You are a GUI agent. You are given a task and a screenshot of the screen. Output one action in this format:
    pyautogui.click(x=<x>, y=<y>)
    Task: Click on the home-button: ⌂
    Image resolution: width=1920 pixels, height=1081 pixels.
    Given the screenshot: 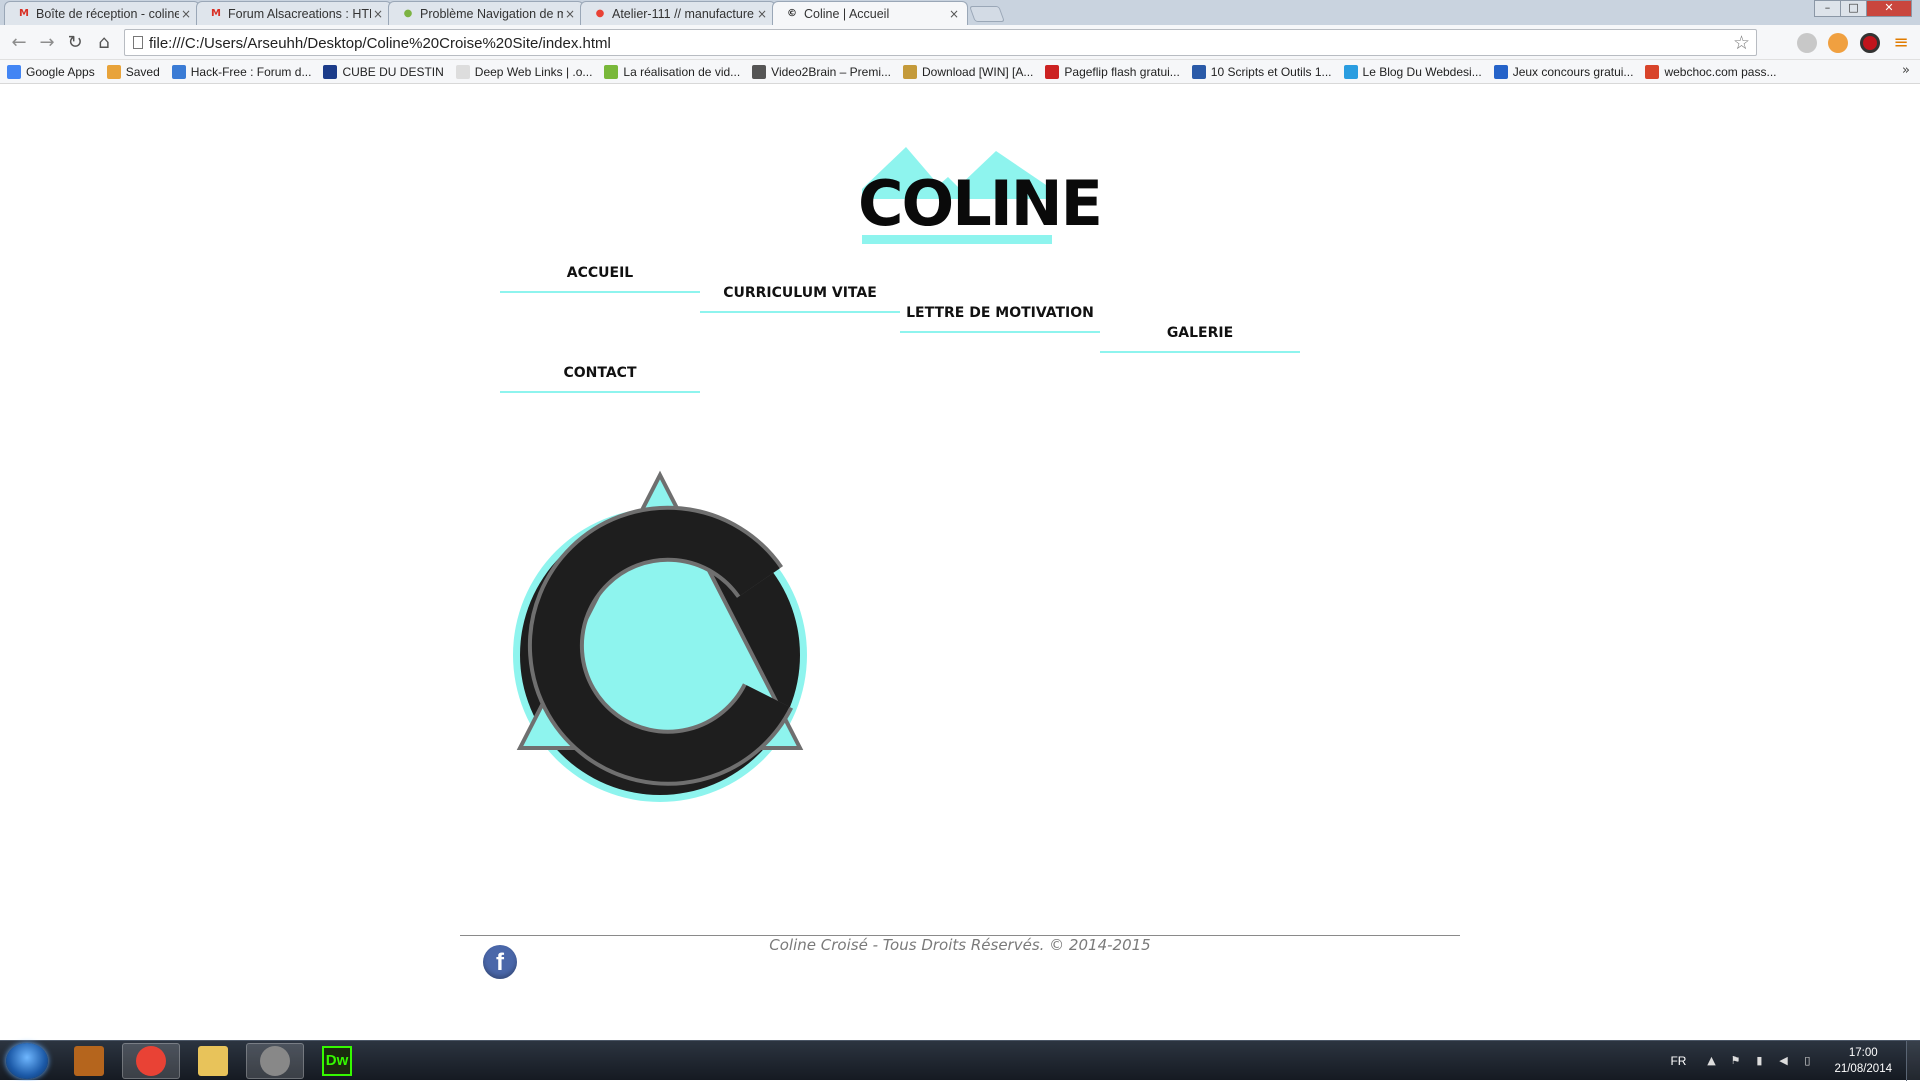 What is the action you would take?
    pyautogui.click(x=104, y=43)
    